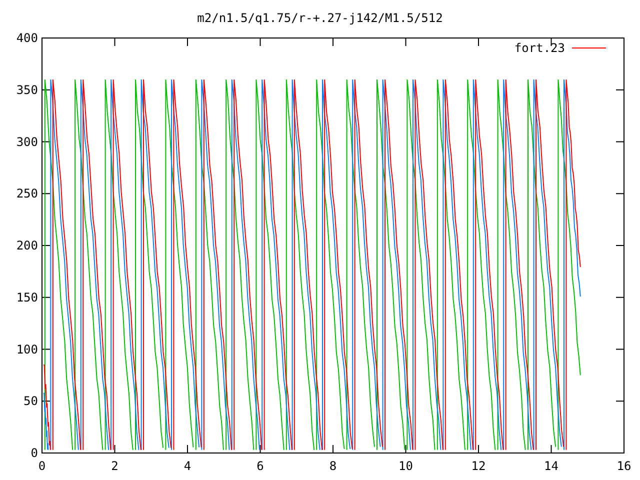 The height and width of the screenshot is (480, 640). What do you see at coordinates (539, 48) in the screenshot?
I see `legend-label: fort.23` at bounding box center [539, 48].